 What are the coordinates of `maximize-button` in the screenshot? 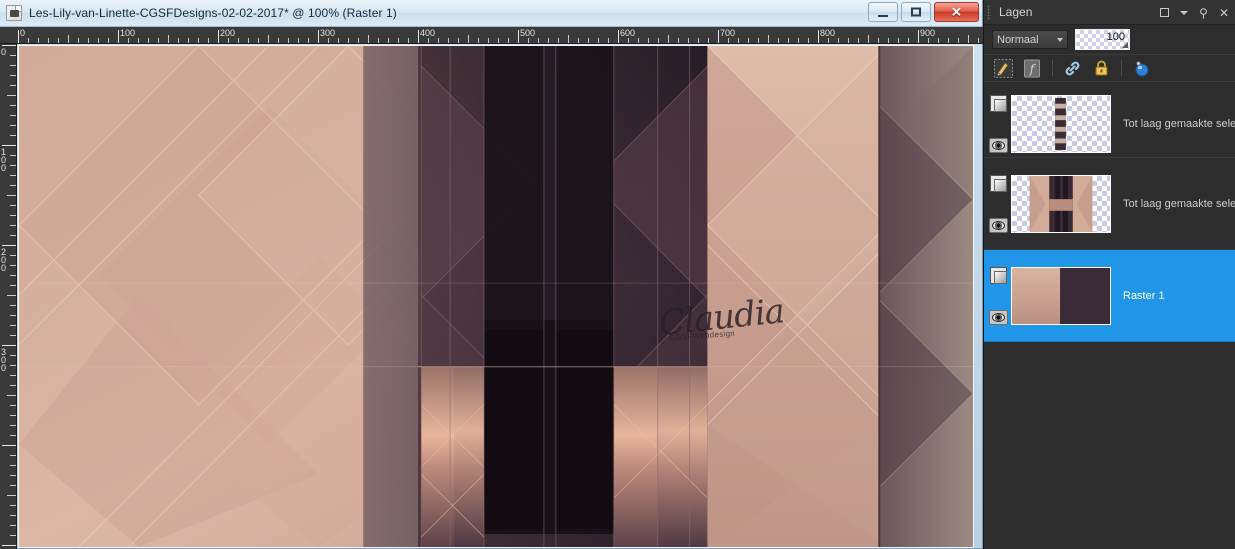 It's located at (916, 12).